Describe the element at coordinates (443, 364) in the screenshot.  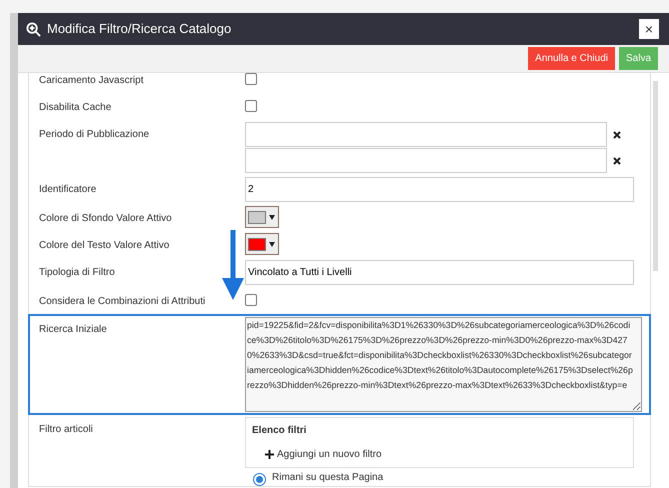
I see `query-textarea: pid=19225&fid=2&fcv=disponibilita%3D1%26330%3D%26subcategoriamerceologica%3D%26codice%3D%26titolo%3D%26175%3D%26prezzo%3D%26prezzo-min%3D0%26prezzo-max%3D4270%2633%3D&csd=true&fct=disponibilita%3Dcheckboxlist%26330%3Dcheckboxlist%26subcategoriamerceologica%3Dhidden%26codice%3Dtext%26titolo%3Dautocomplete%26175%3Dselect%26prezzo%3Dhidden%26prezzo-min%3Dtext%26prezzo-max%3Dtext%2633%3Dcheckboxlist&typ=e` at that location.